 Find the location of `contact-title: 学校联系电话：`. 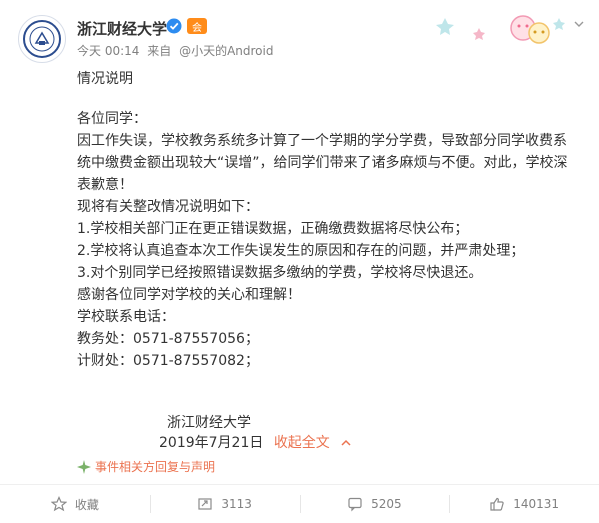

contact-title: 学校联系电话： is located at coordinates (126, 317).